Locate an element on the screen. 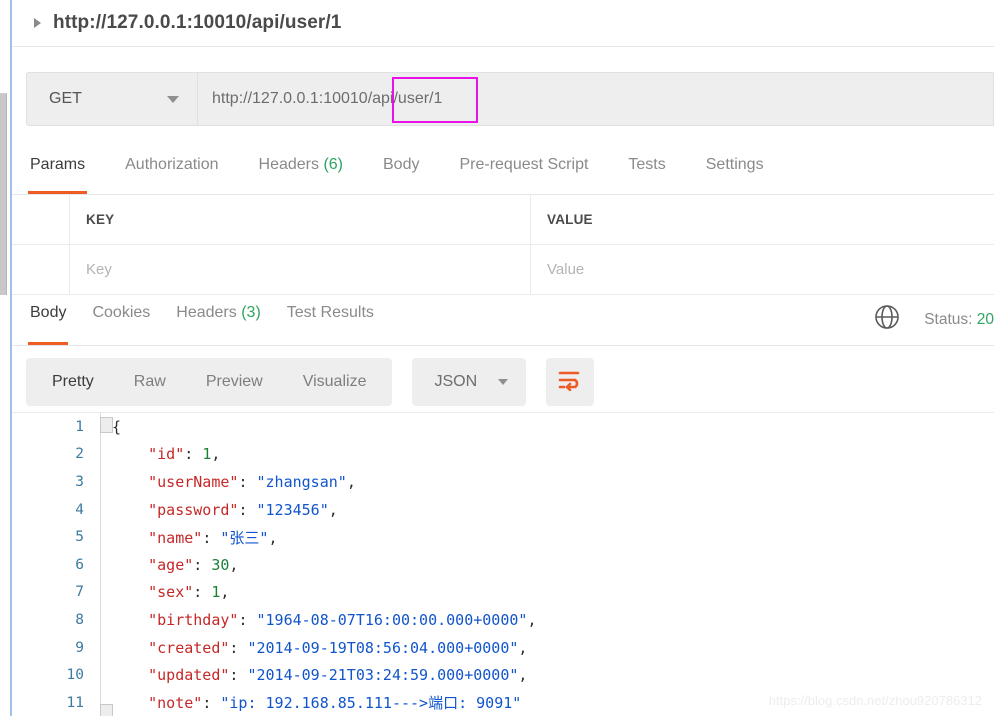  http-method-select: GET is located at coordinates (112, 99).